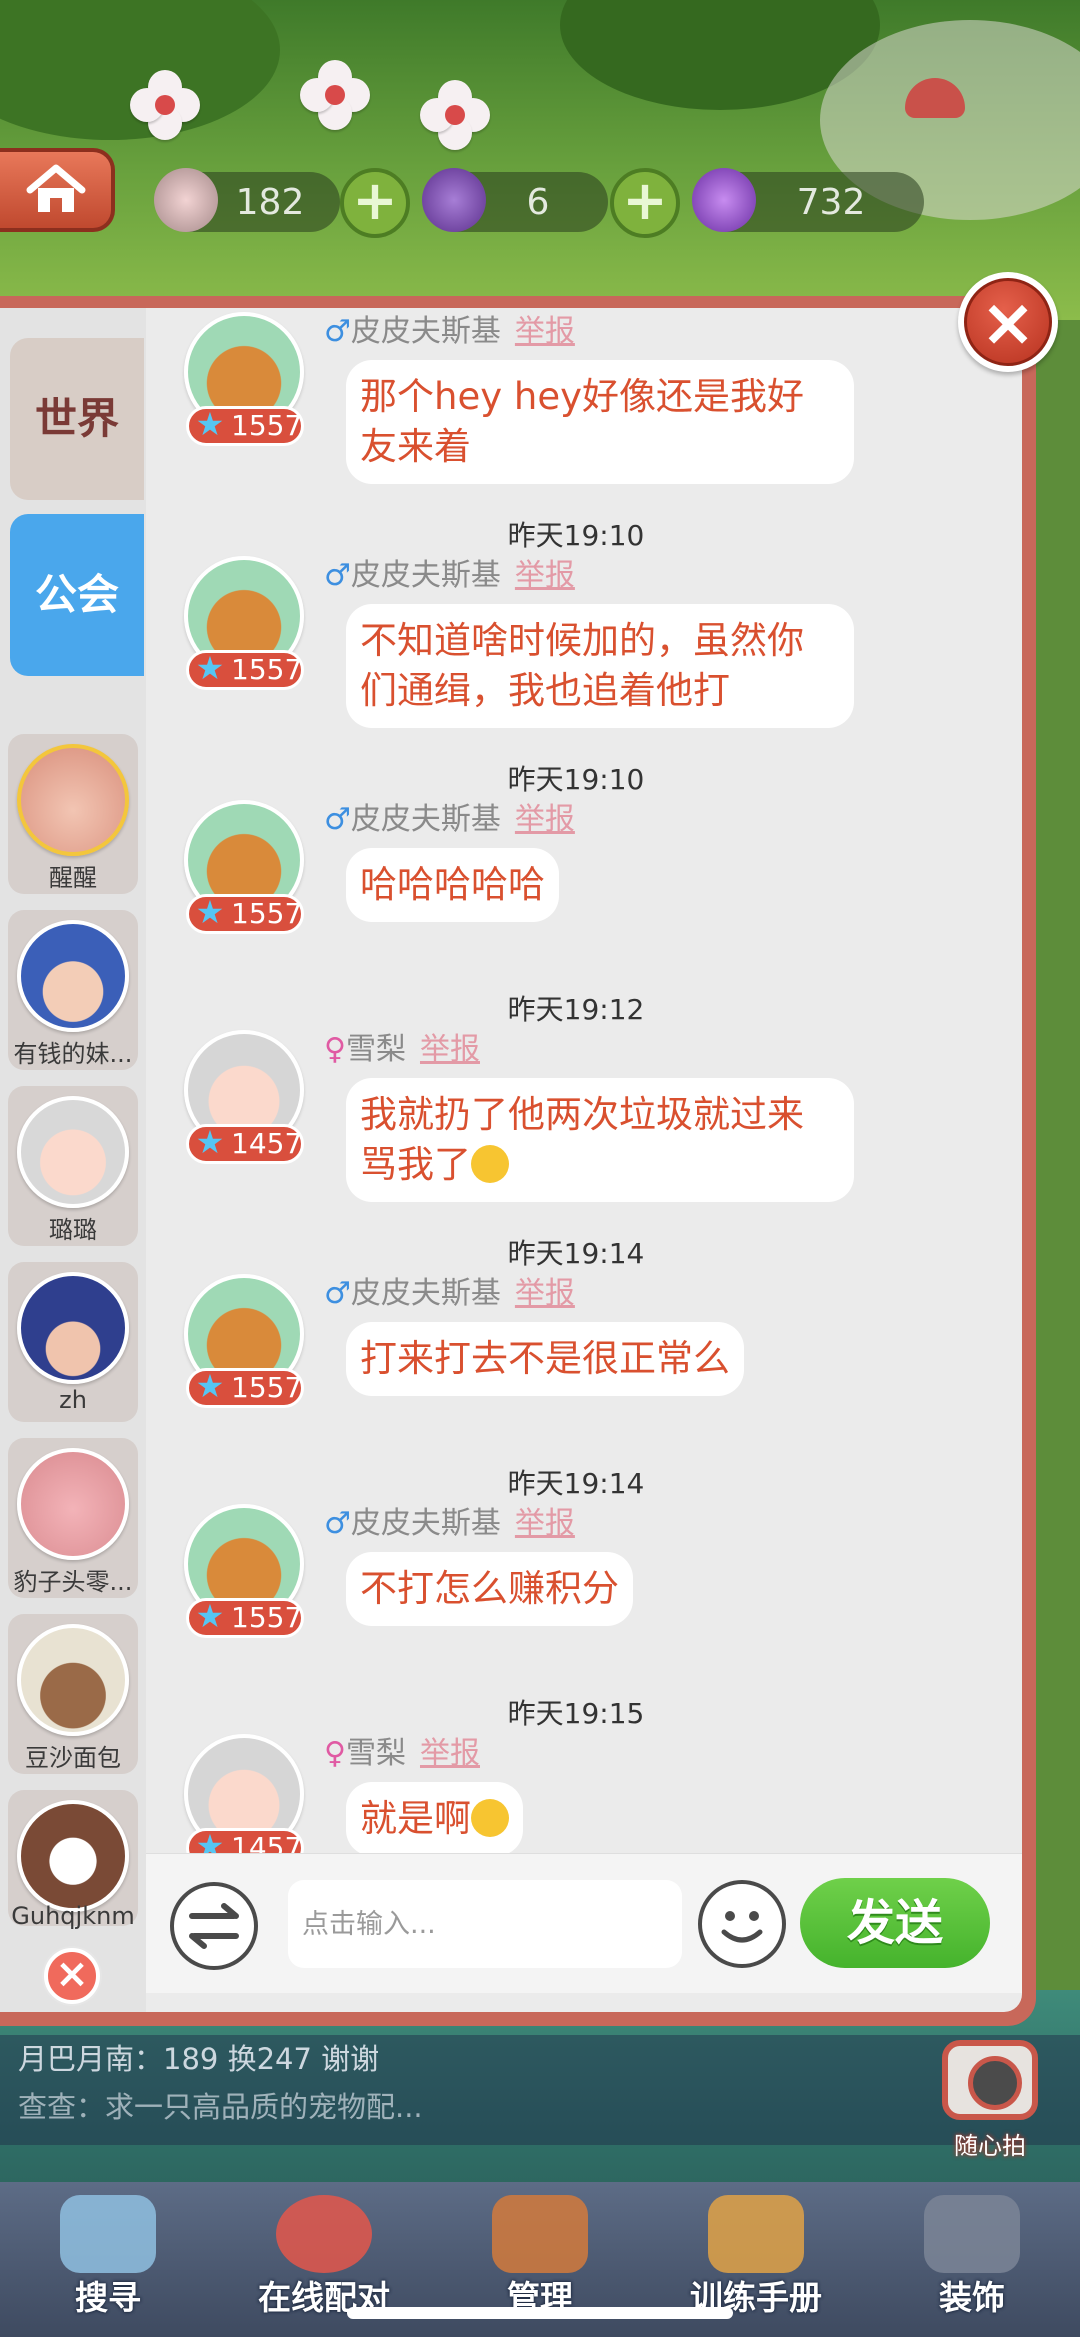  I want to click on nav-manage: 管理, so click(540, 2254).